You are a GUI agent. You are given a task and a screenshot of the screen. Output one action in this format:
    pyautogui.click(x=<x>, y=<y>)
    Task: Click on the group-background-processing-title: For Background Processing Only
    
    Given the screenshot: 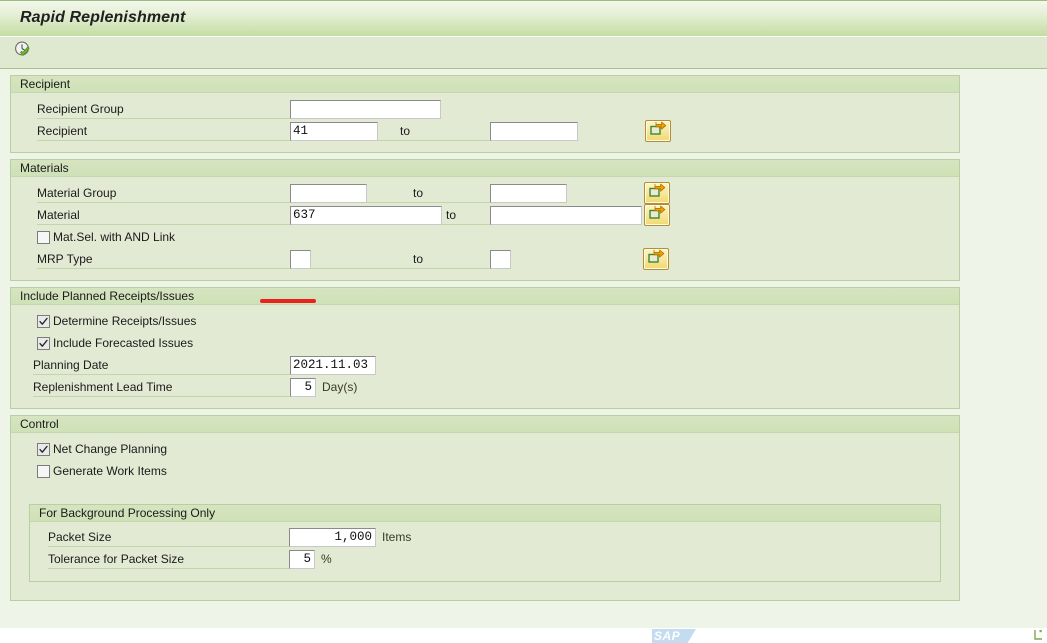 What is the action you would take?
    pyautogui.click(x=485, y=513)
    